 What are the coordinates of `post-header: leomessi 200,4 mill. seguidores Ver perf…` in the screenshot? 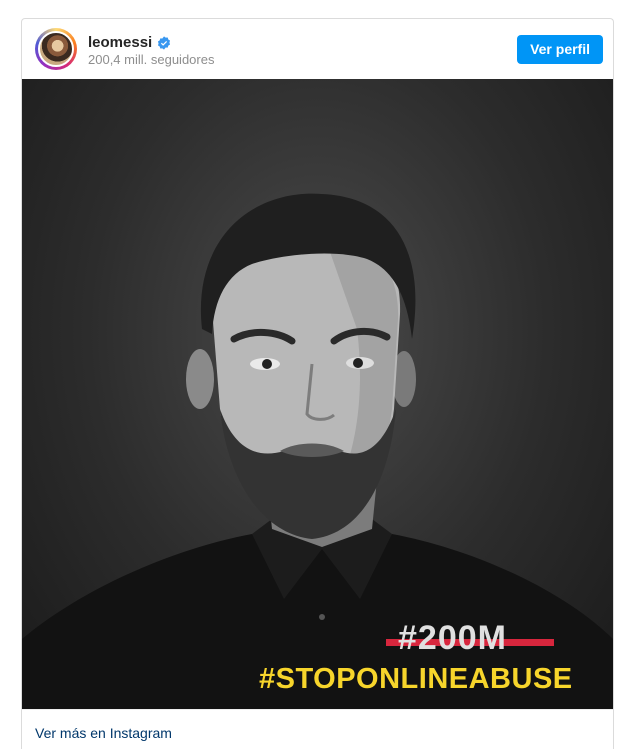 It's located at (317, 49).